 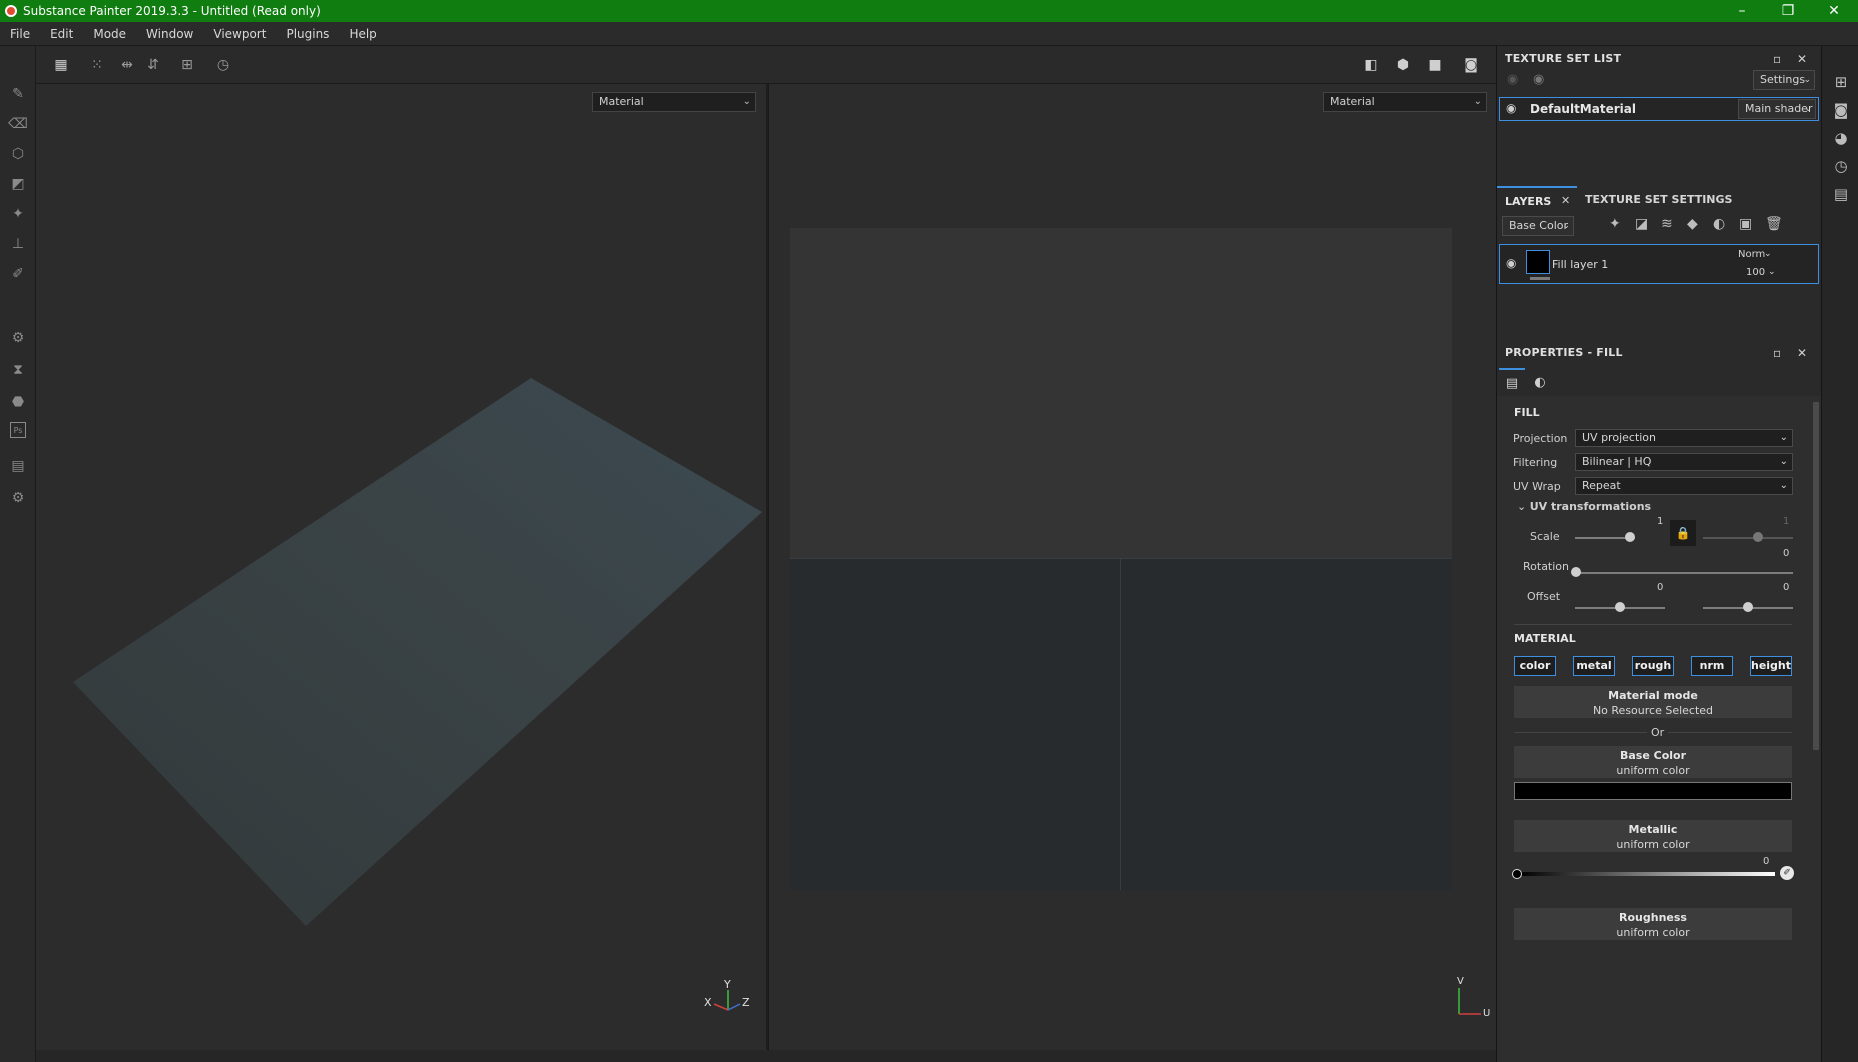 What do you see at coordinates (1841, 82) in the screenshot?
I see `layout-grid-icon: ⊞` at bounding box center [1841, 82].